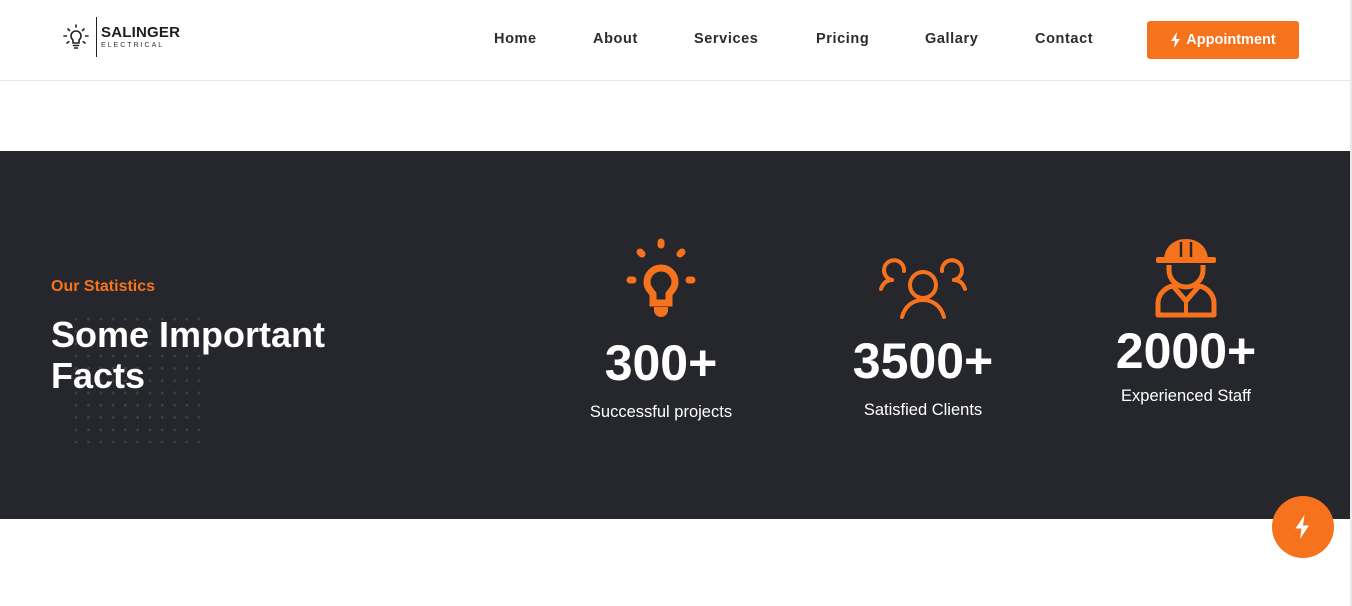 Image resolution: width=1352 pixels, height=606 pixels. I want to click on stat-number: 2000+, so click(1186, 351).